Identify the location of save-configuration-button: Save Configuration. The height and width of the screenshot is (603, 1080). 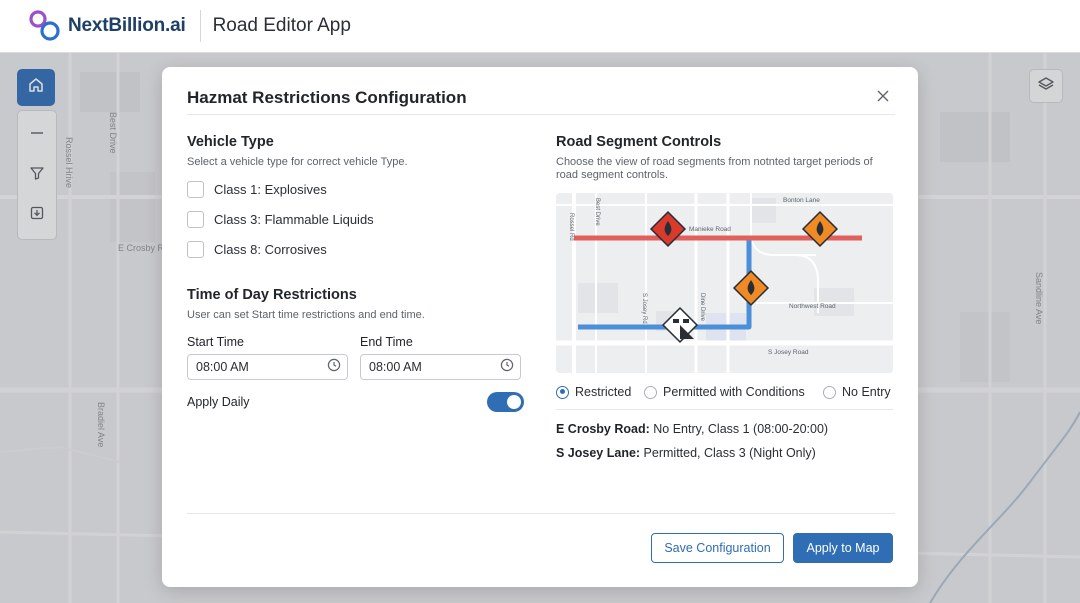
(717, 548).